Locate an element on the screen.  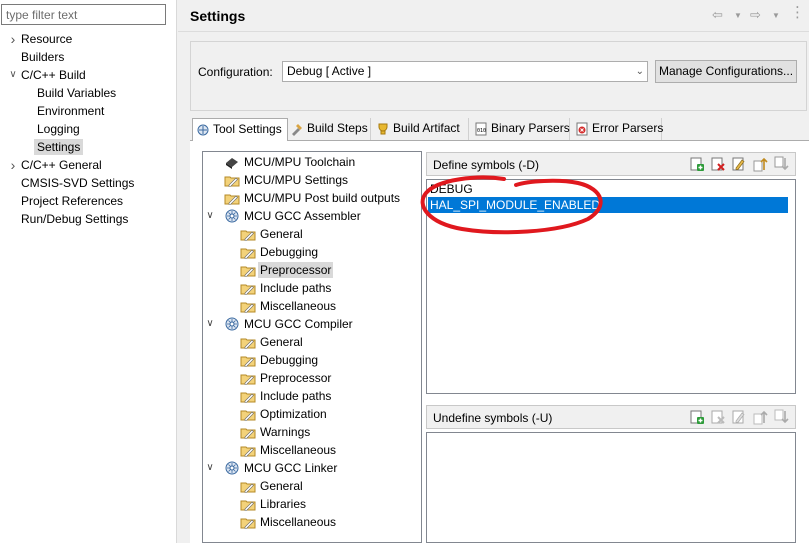
tree-node-label: MCU/MPU Toolchain is located at coordinates (300, 162).